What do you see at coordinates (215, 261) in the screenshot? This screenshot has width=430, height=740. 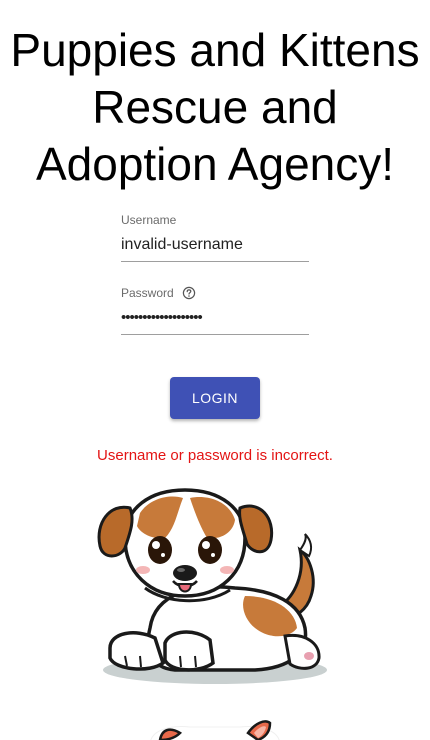 I see `username-underline` at bounding box center [215, 261].